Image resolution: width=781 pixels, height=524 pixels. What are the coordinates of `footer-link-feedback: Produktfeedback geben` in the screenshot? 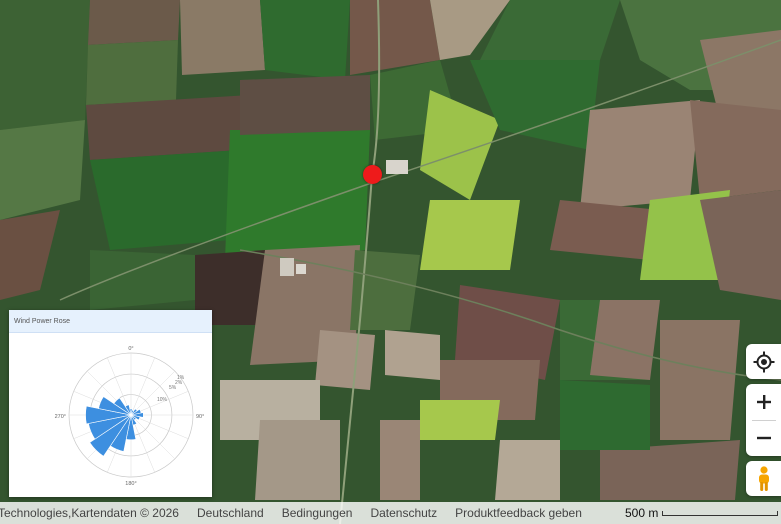 It's located at (518, 513).